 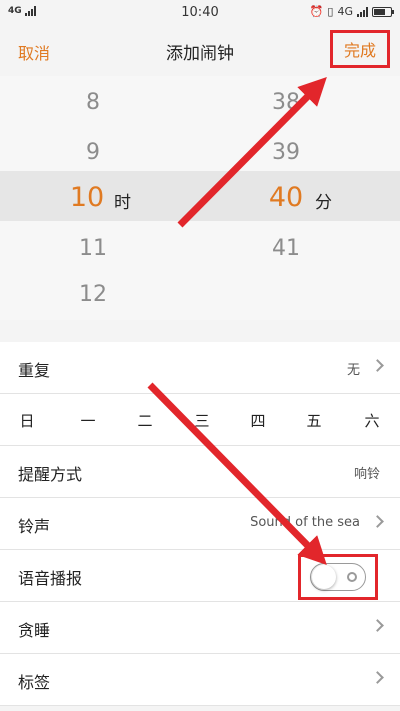 I want to click on toggle-highlight-box, so click(x=338, y=577).